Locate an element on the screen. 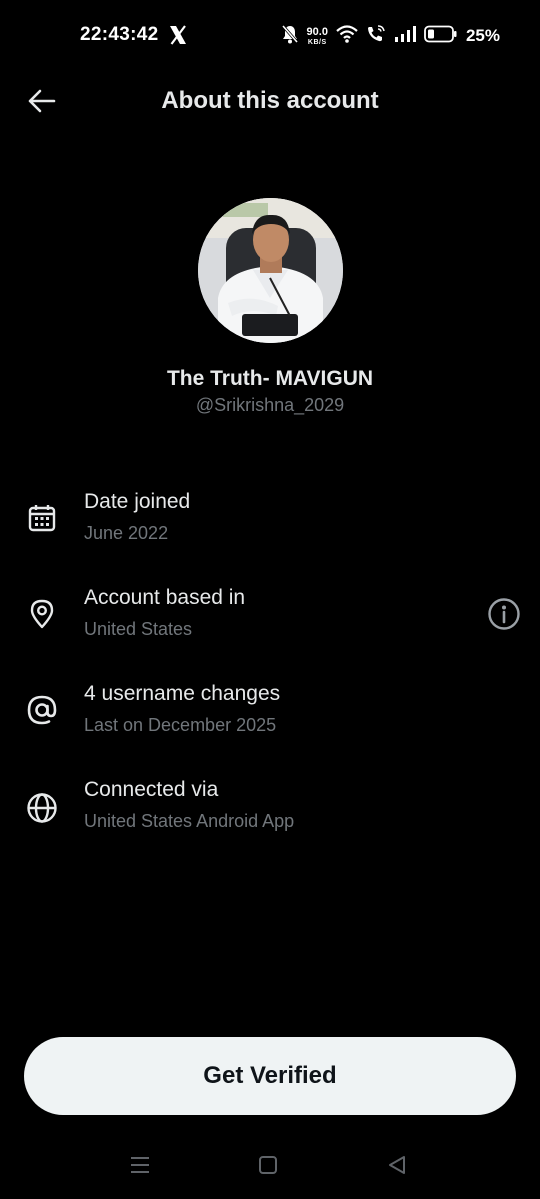 The height and width of the screenshot is (1199, 540). at-sign-icon is located at coordinates (42, 710).